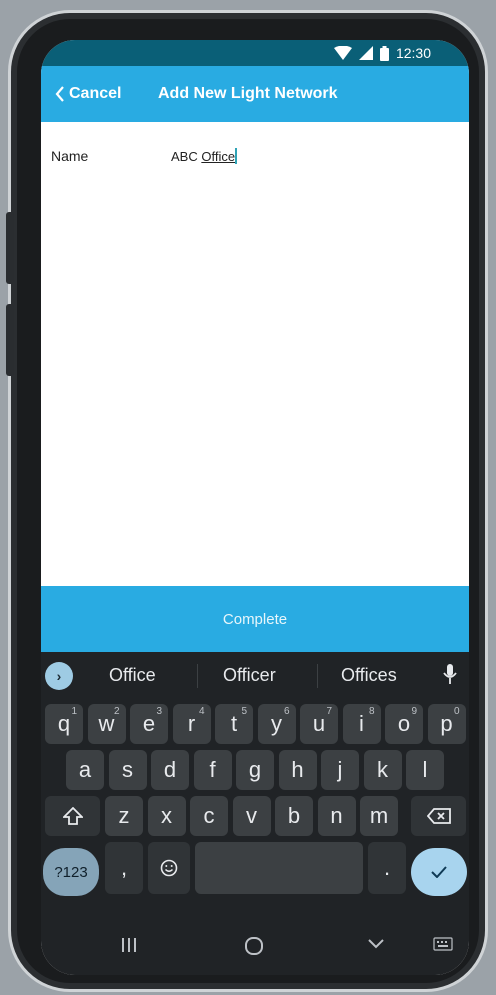 The width and height of the screenshot is (496, 995). I want to click on comma-key: ,, so click(124, 868).